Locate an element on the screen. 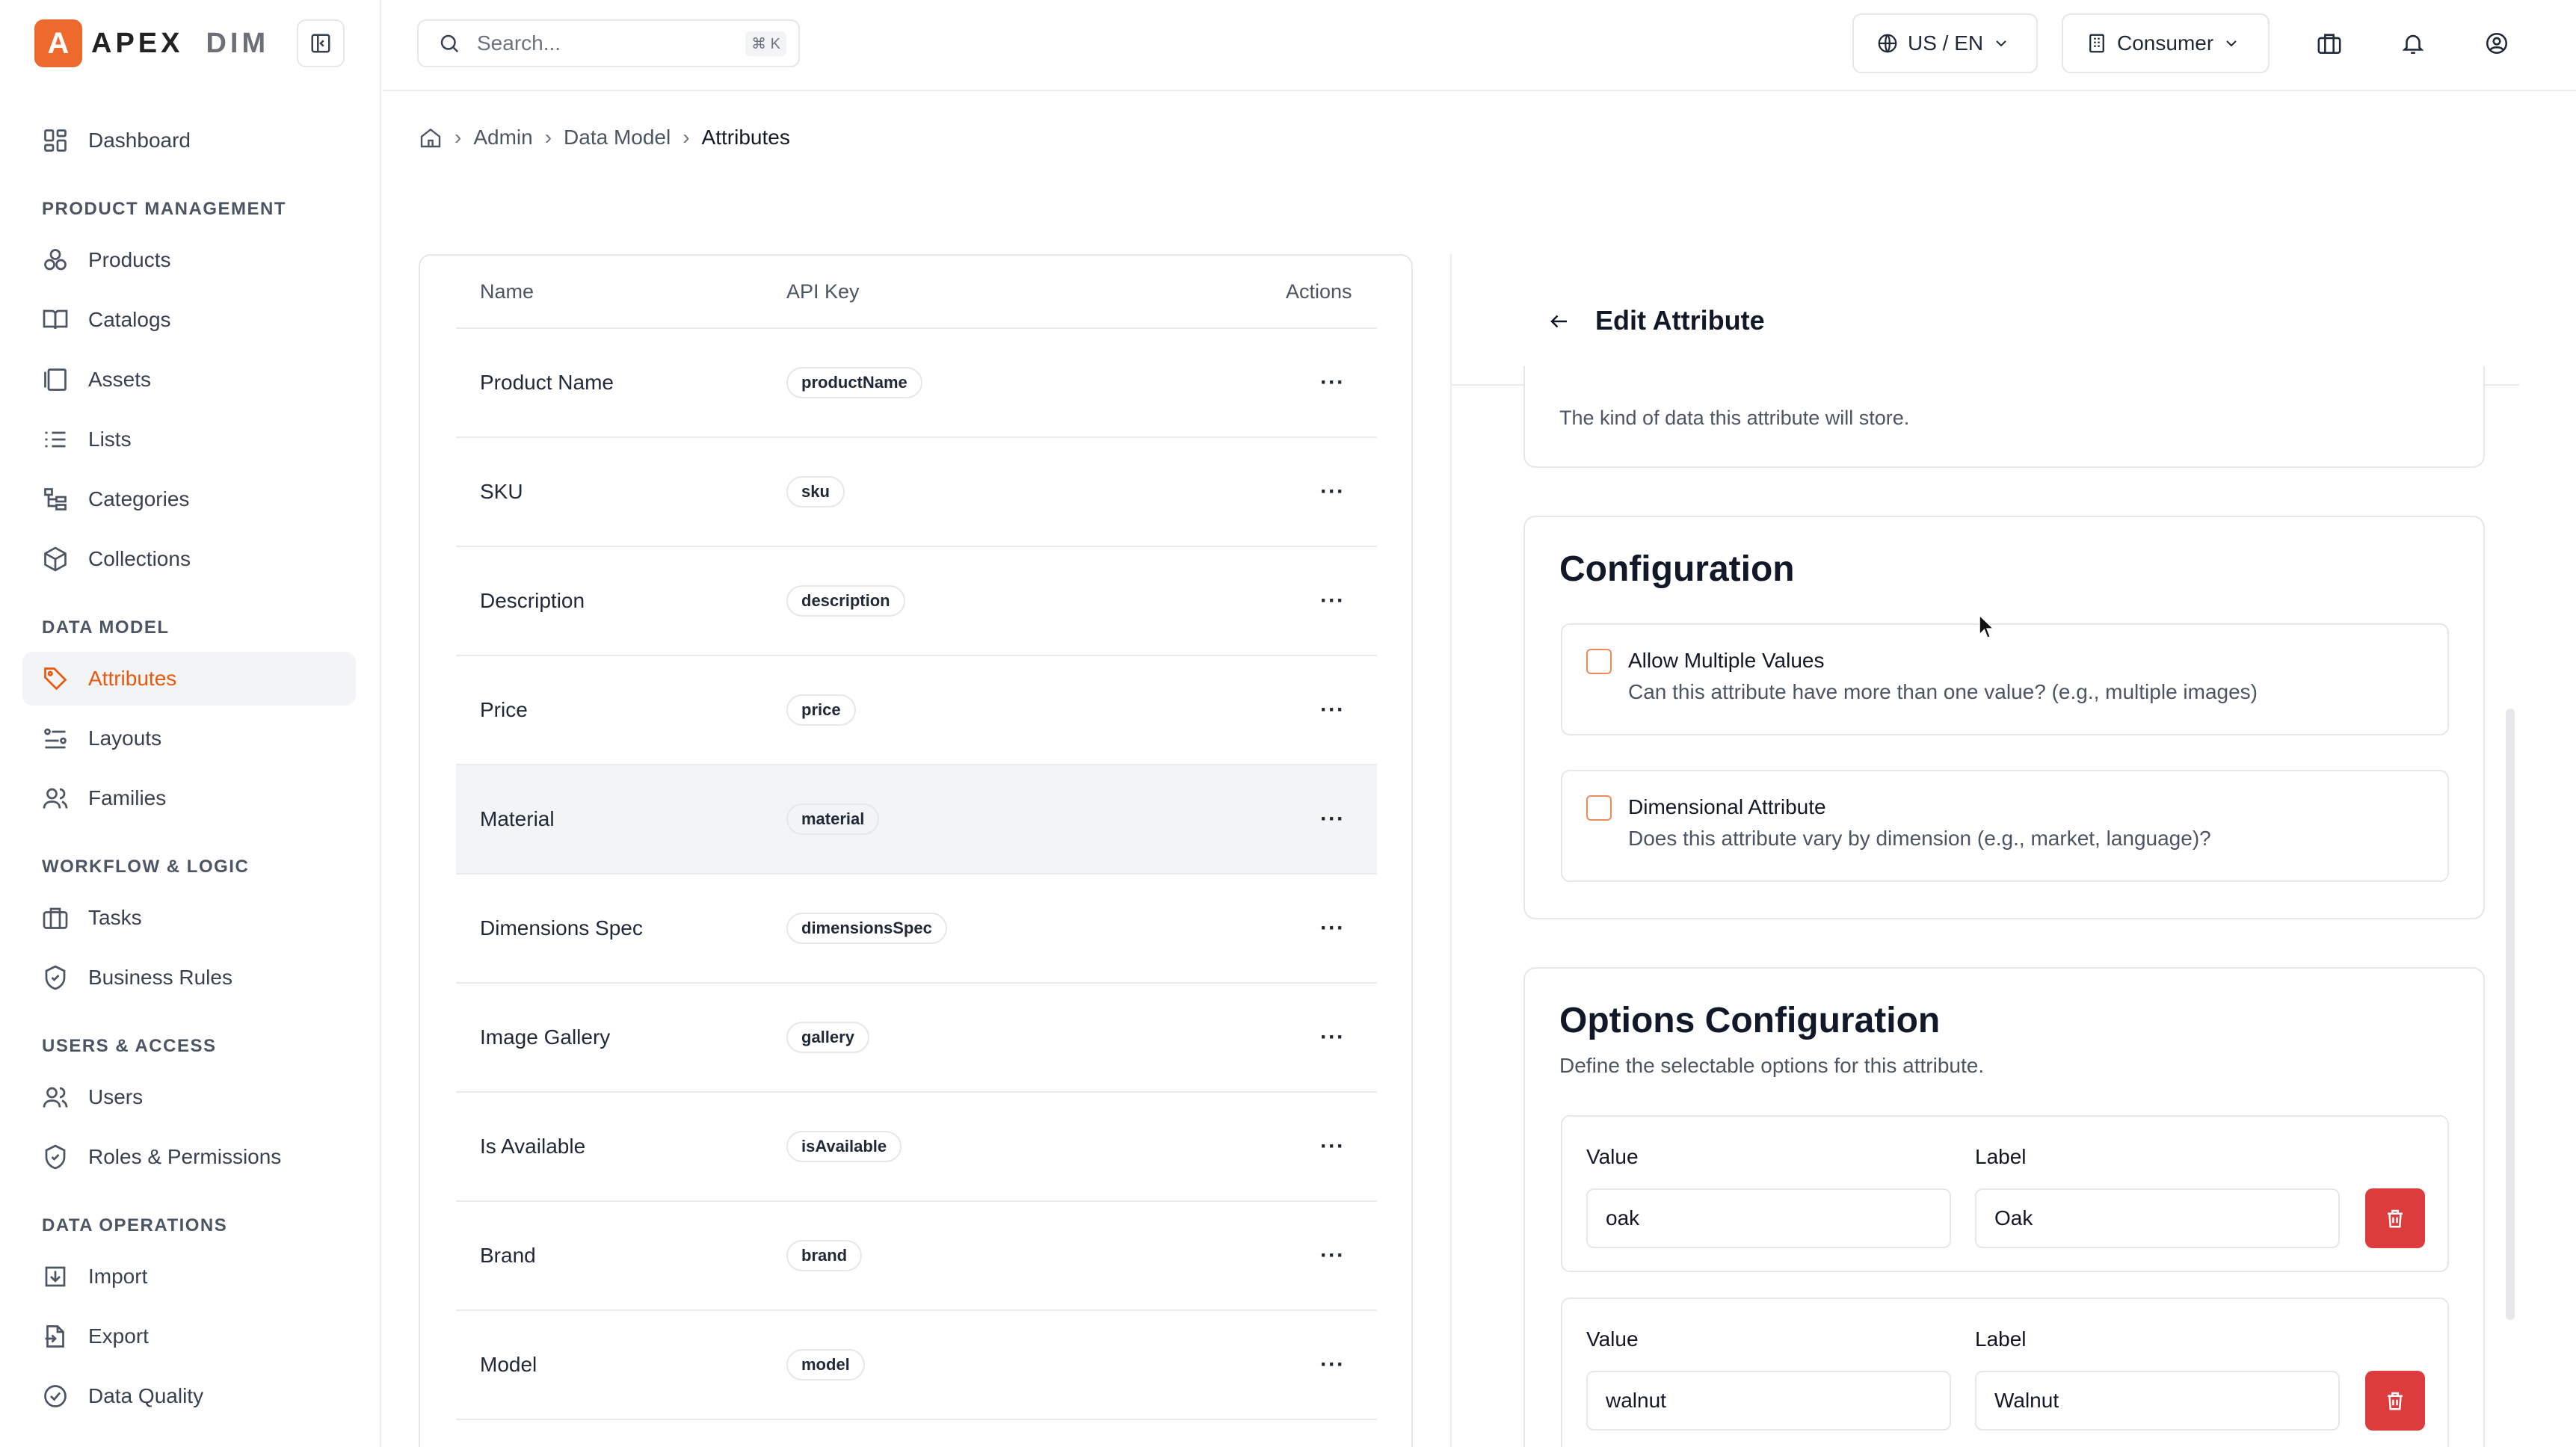 This screenshot has width=2576, height=1447. sidebar-item-users: Users is located at coordinates (189, 1097).